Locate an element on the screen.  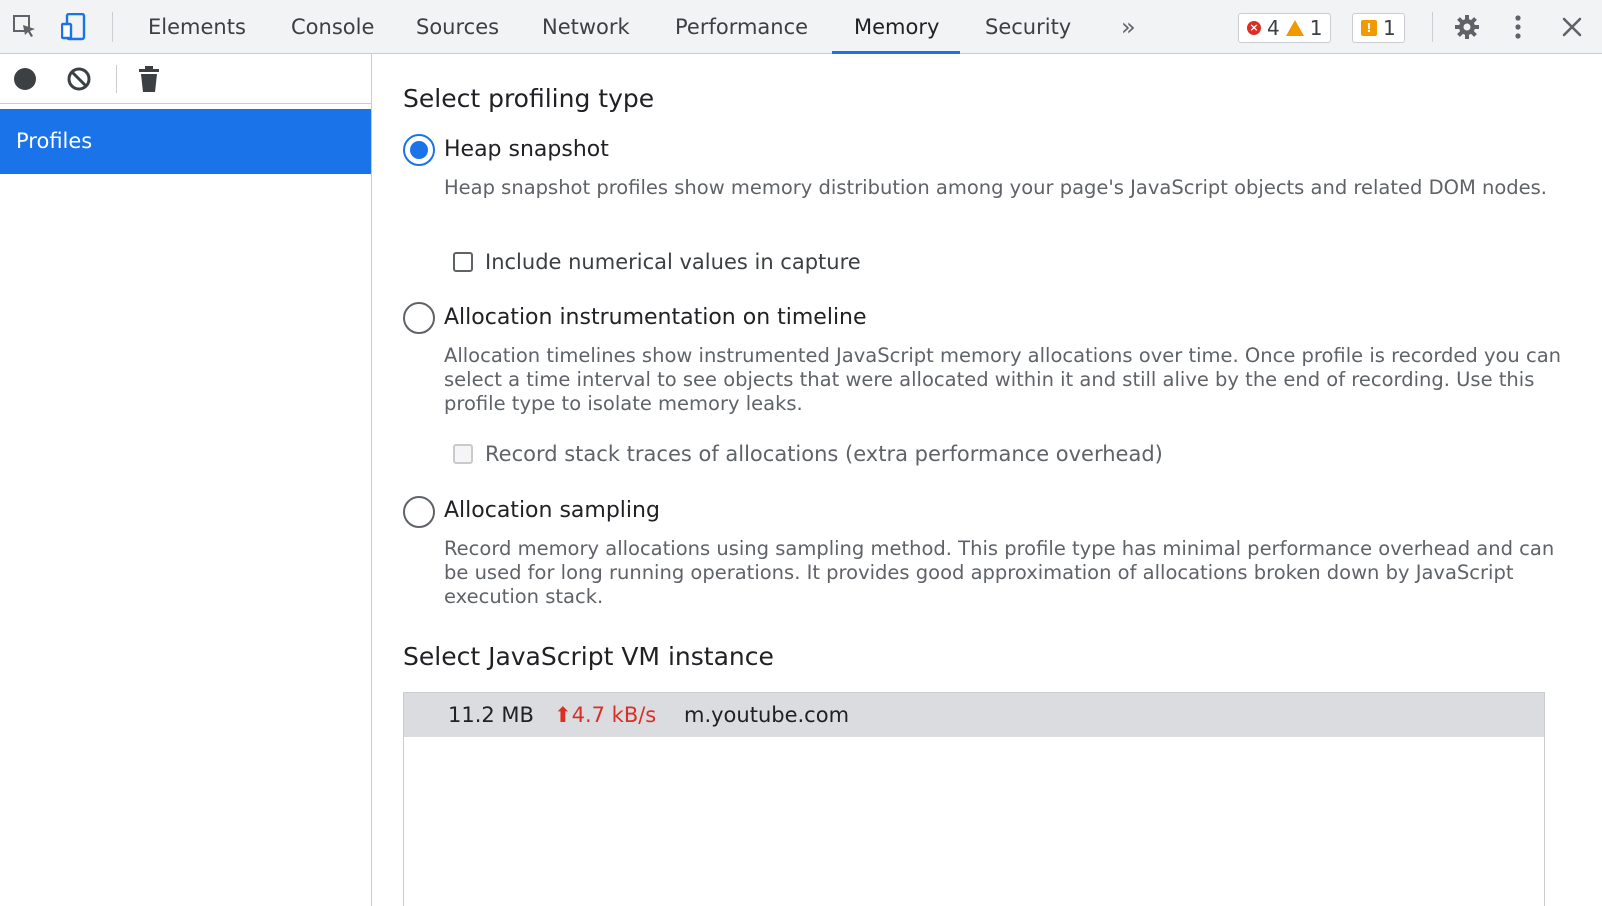
issues-count: 1 is located at coordinates (1389, 28).